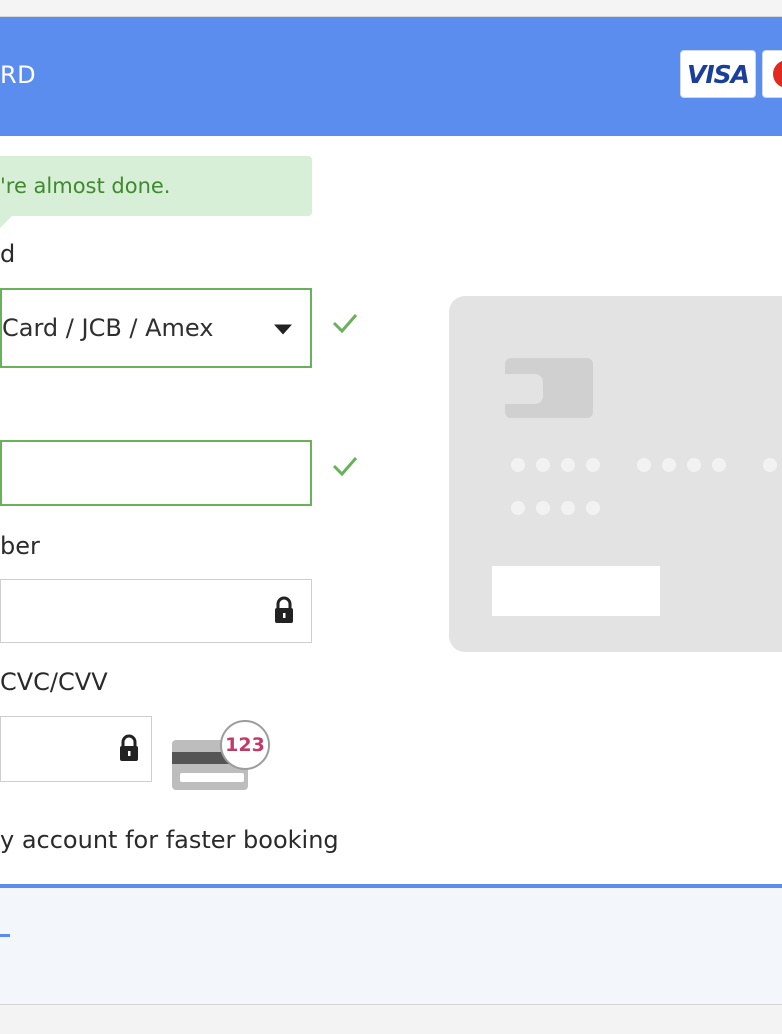 This screenshot has height=1034, width=782. What do you see at coordinates (391, 946) in the screenshot?
I see `form-footer` at bounding box center [391, 946].